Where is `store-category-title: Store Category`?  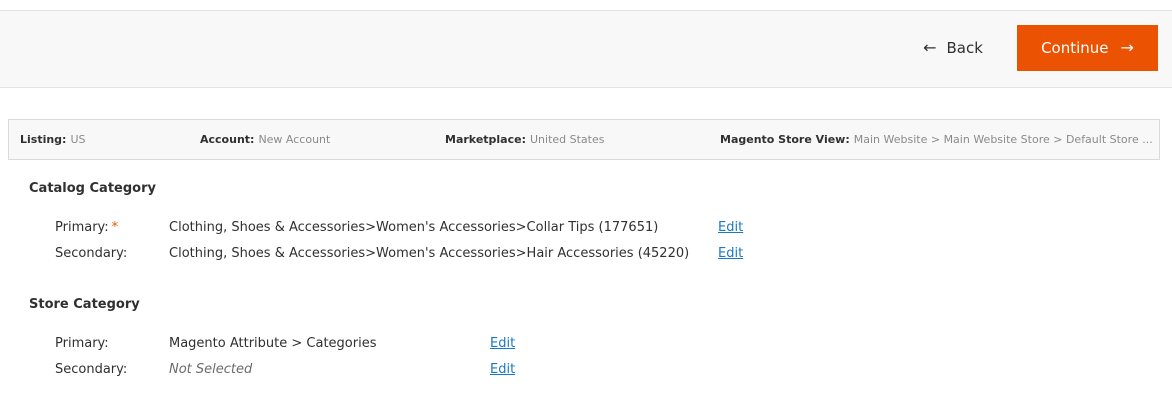 store-category-title: Store Category is located at coordinates (84, 304).